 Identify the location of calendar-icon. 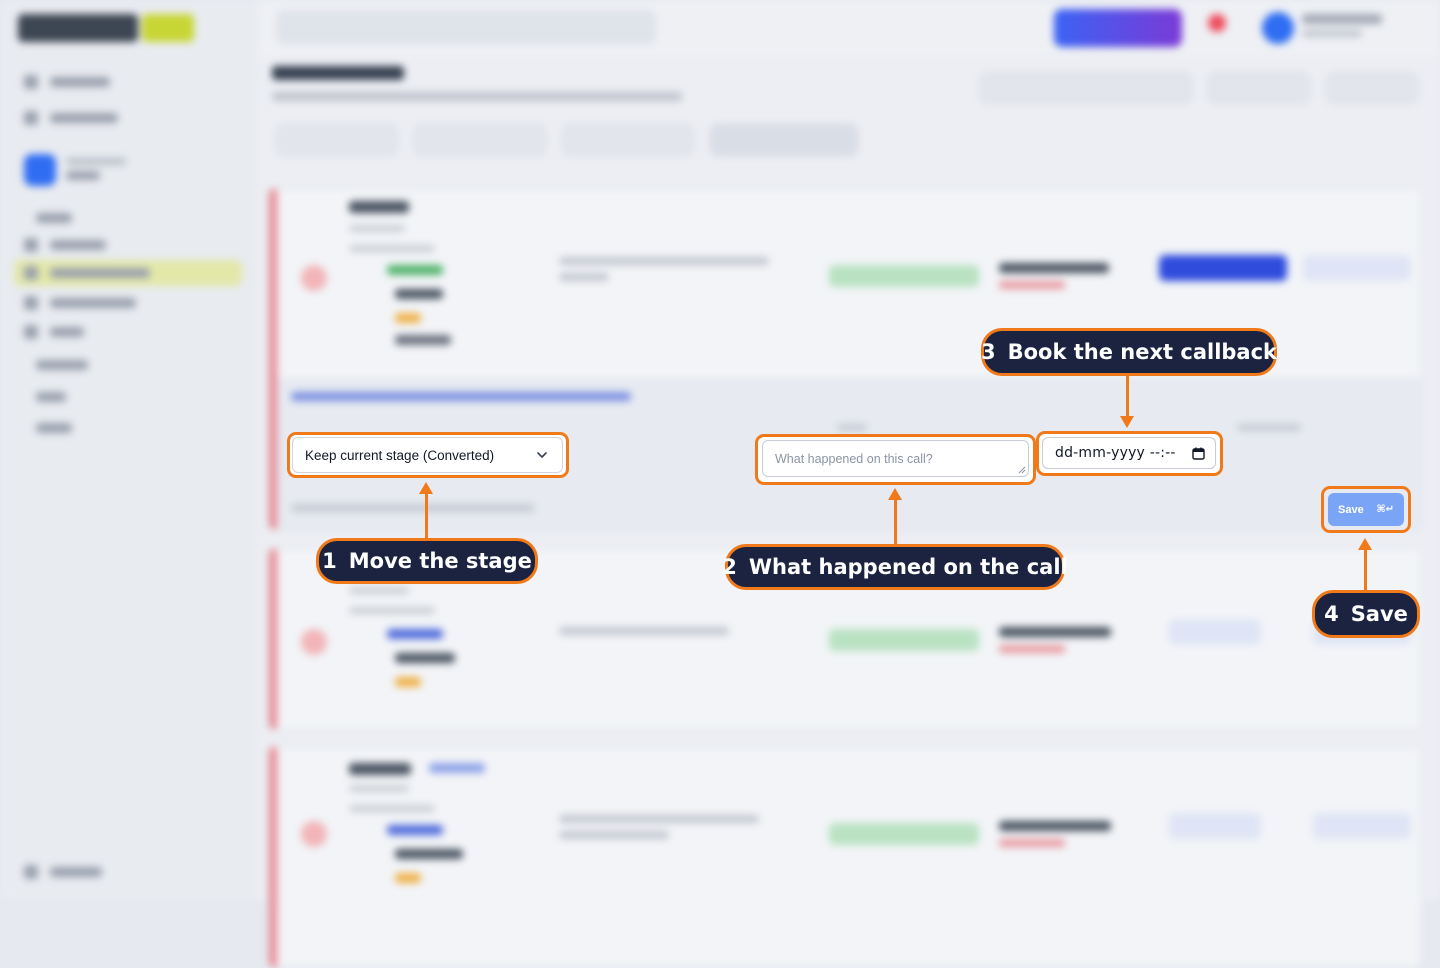
(1198, 453).